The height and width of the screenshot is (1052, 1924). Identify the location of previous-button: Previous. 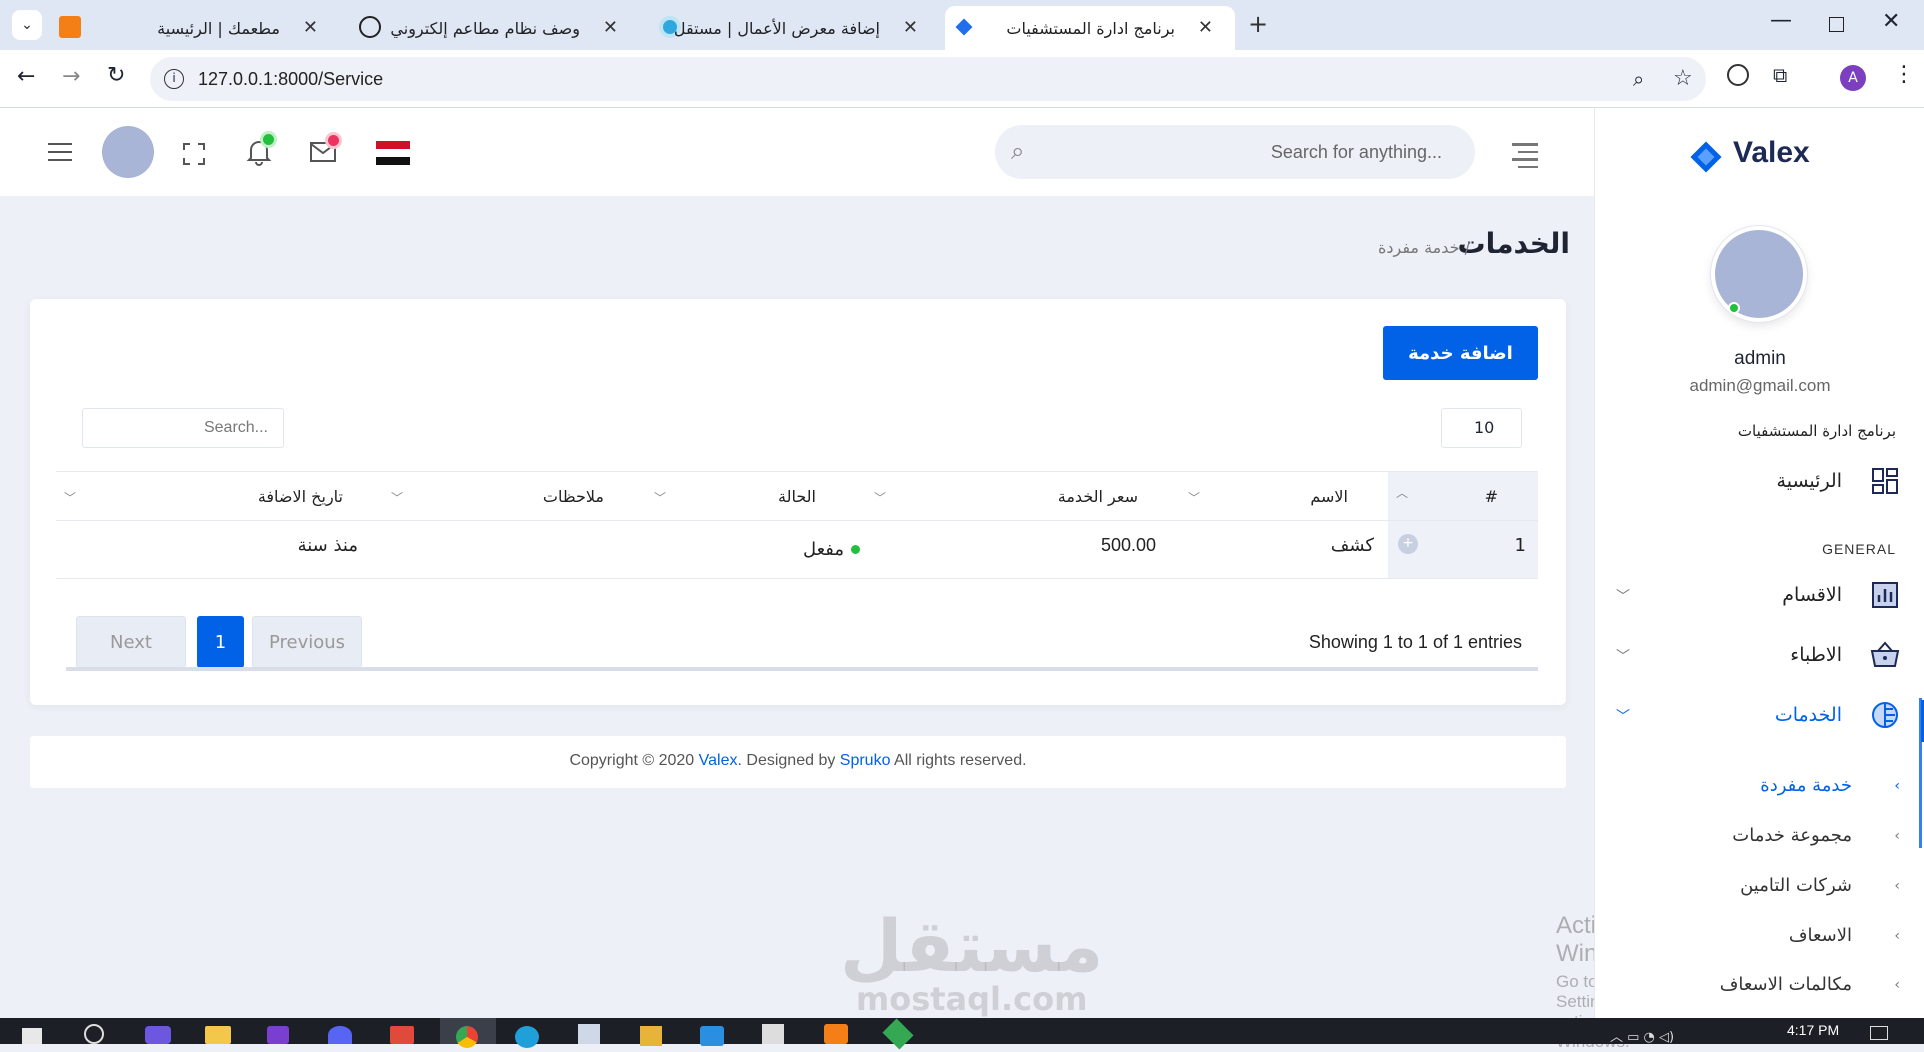
(307, 642).